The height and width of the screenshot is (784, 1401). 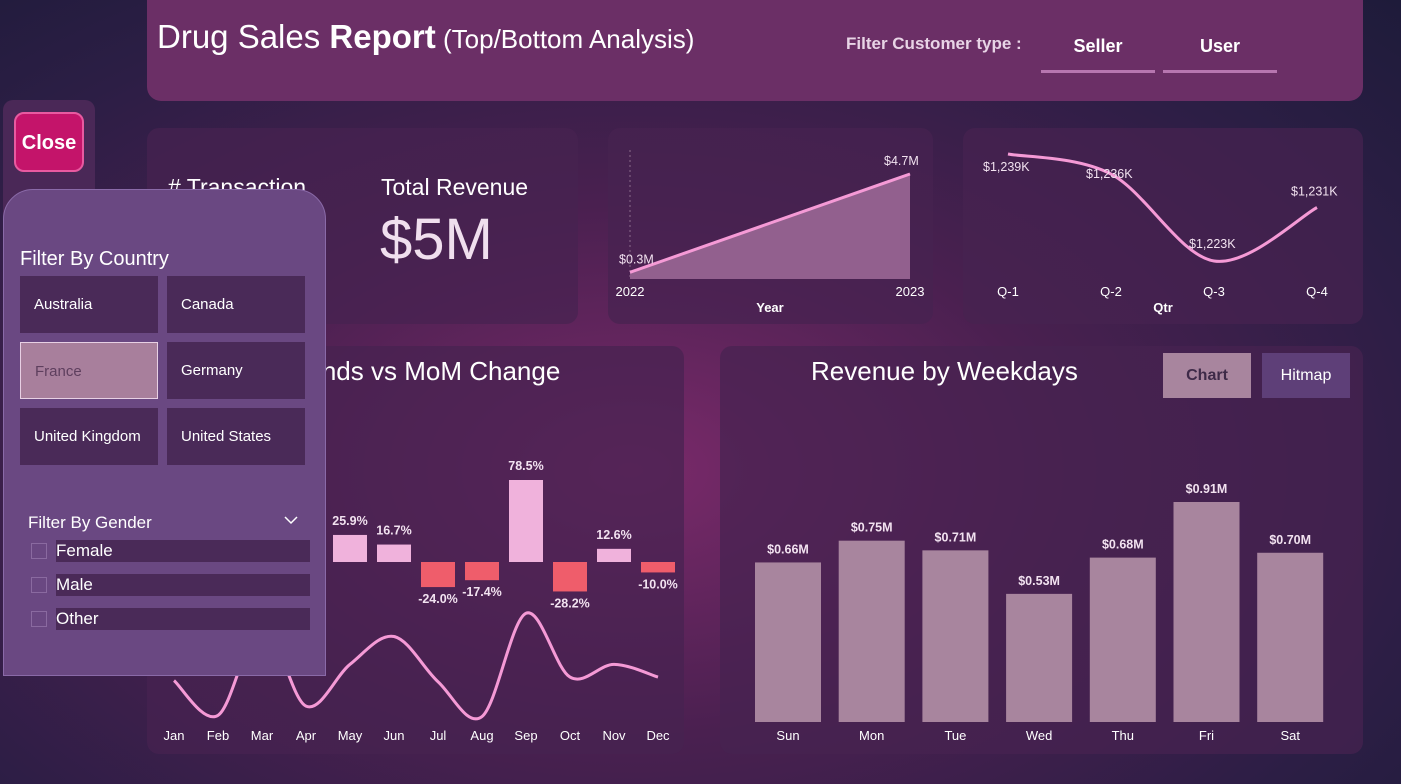 I want to click on month-tick-label: Jan, so click(x=174, y=735).